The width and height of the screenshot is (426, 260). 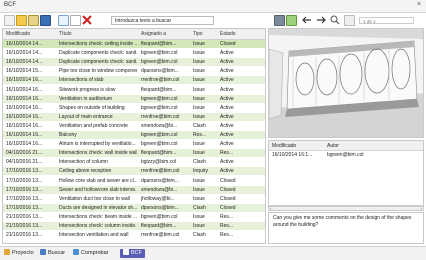 I want to click on comment-author: bgreen@bim.col, so click(x=345, y=155).